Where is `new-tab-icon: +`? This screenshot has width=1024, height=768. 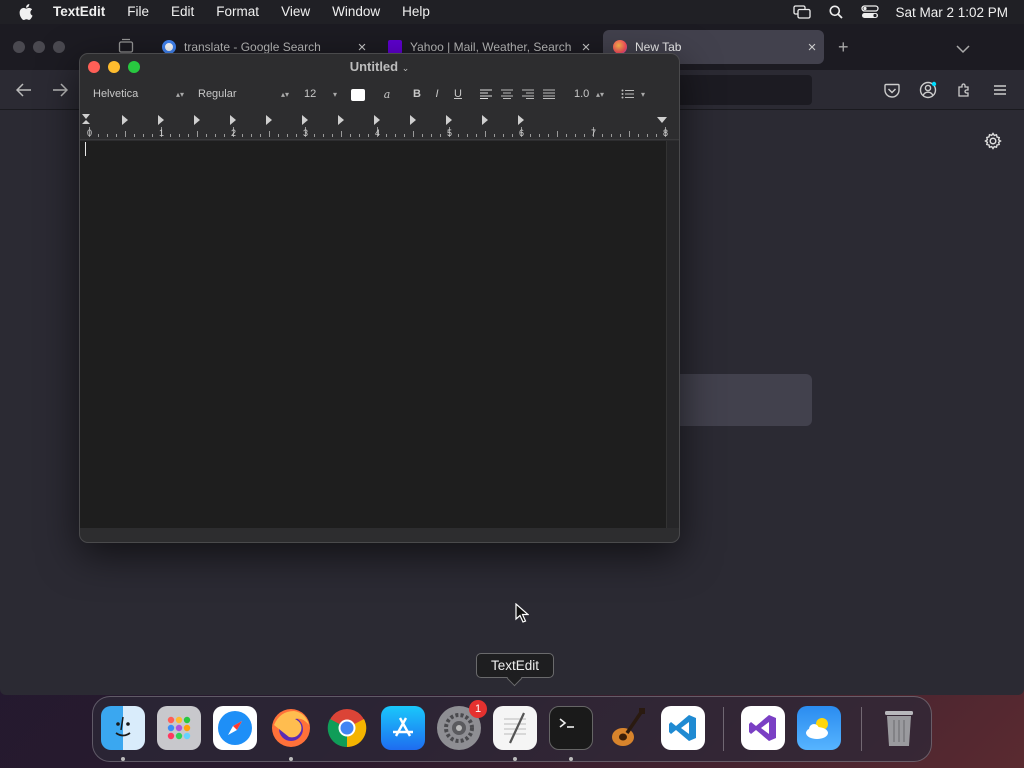
new-tab-icon: + is located at coordinates (843, 47).